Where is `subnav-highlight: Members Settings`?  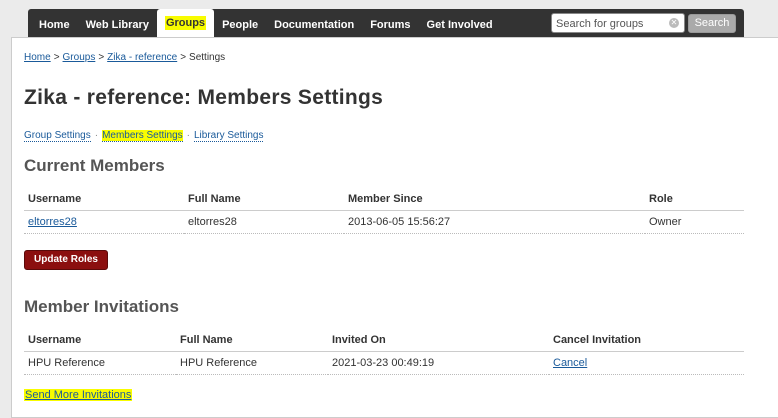
subnav-highlight: Members Settings is located at coordinates (142, 136).